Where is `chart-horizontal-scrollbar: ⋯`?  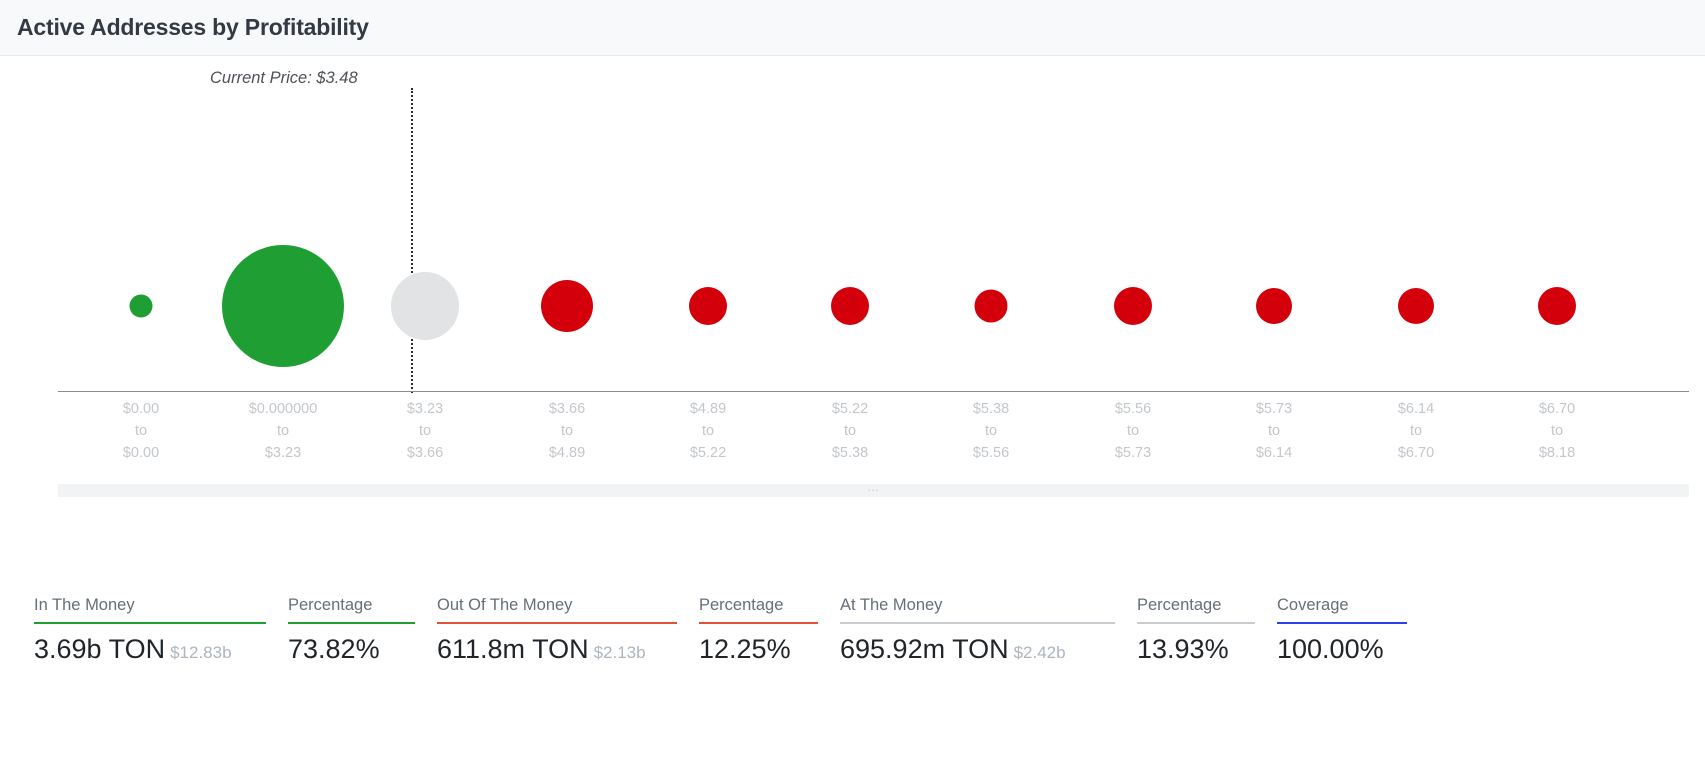
chart-horizontal-scrollbar: ⋯ is located at coordinates (873, 490).